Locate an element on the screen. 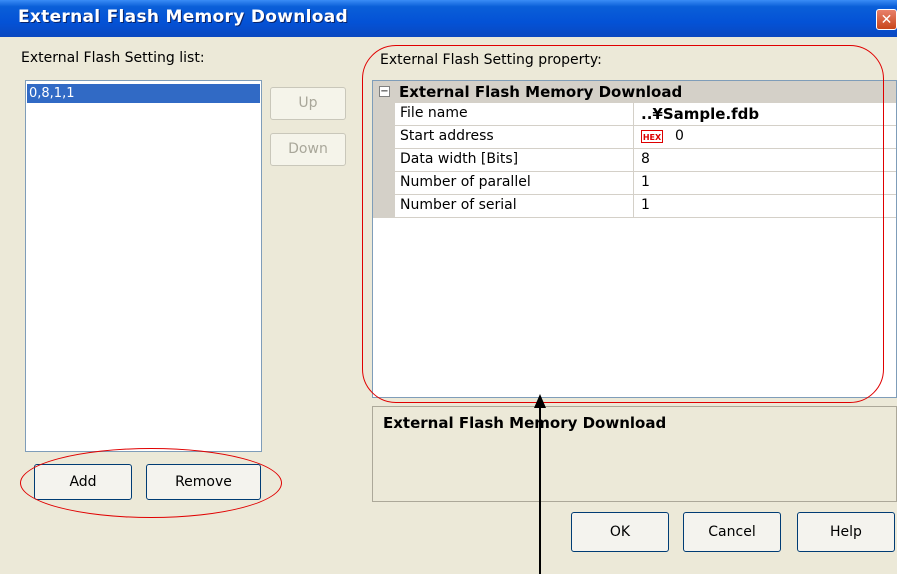  help-button: Help is located at coordinates (846, 532).